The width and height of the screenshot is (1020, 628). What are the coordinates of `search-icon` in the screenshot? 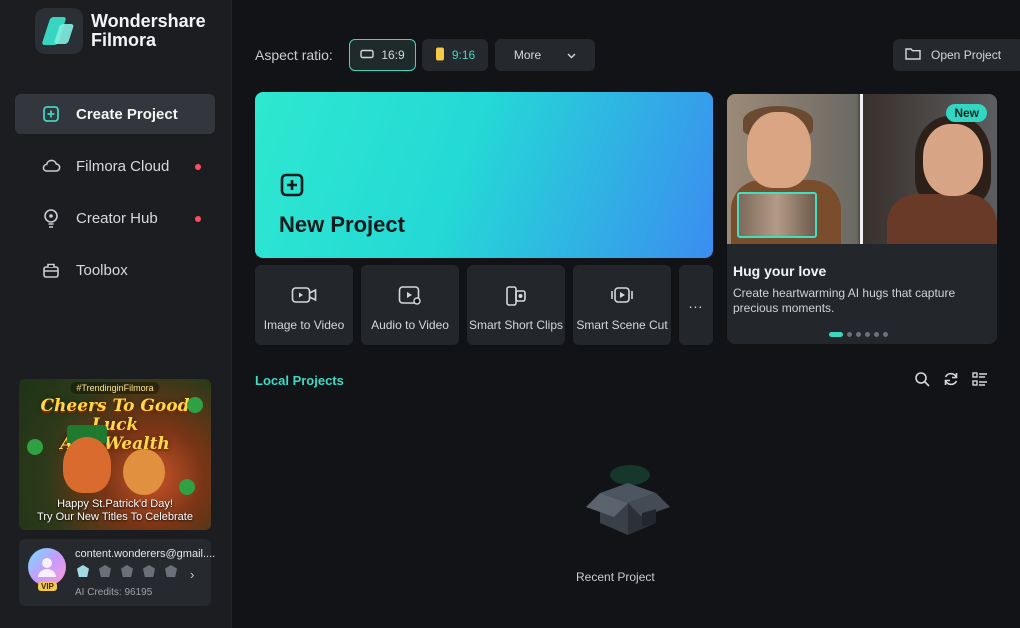 It's located at (922, 379).